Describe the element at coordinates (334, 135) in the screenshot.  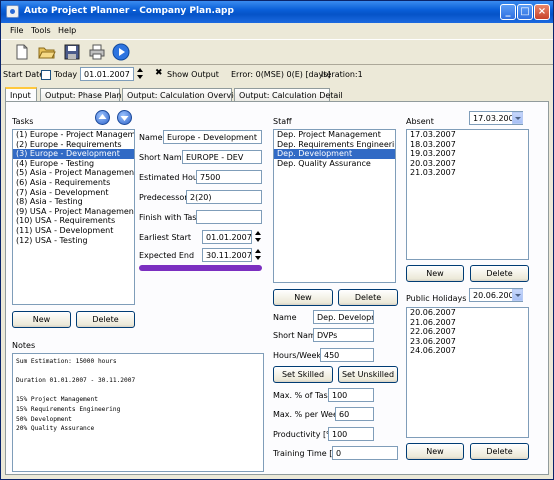
I see `list-item: Dep. Project Management` at that location.